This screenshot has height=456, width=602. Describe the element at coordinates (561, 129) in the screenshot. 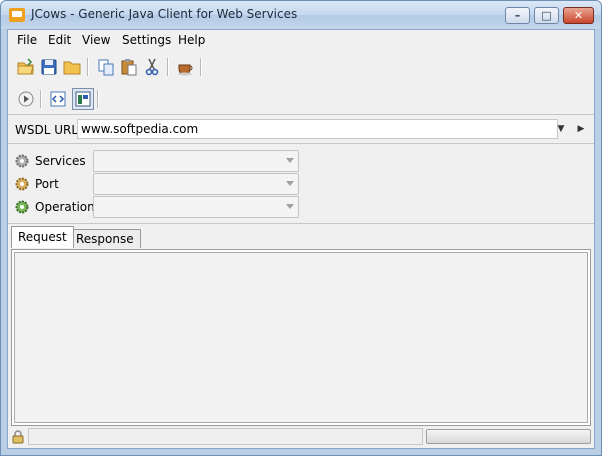

I see `wsdl-history-dropdown: ▼` at that location.